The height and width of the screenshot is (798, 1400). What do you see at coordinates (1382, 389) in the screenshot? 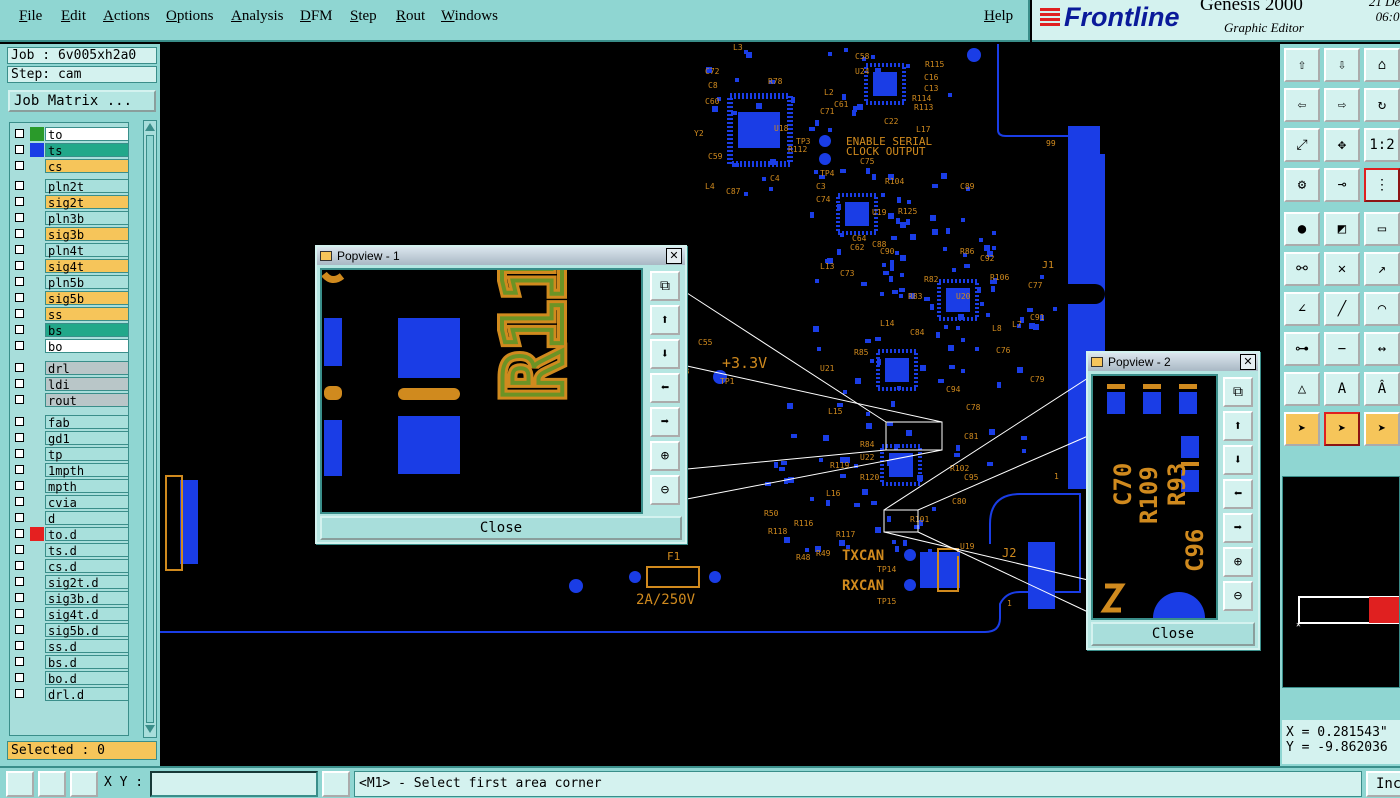
I see `text-a-alt-icon: Â` at bounding box center [1382, 389].